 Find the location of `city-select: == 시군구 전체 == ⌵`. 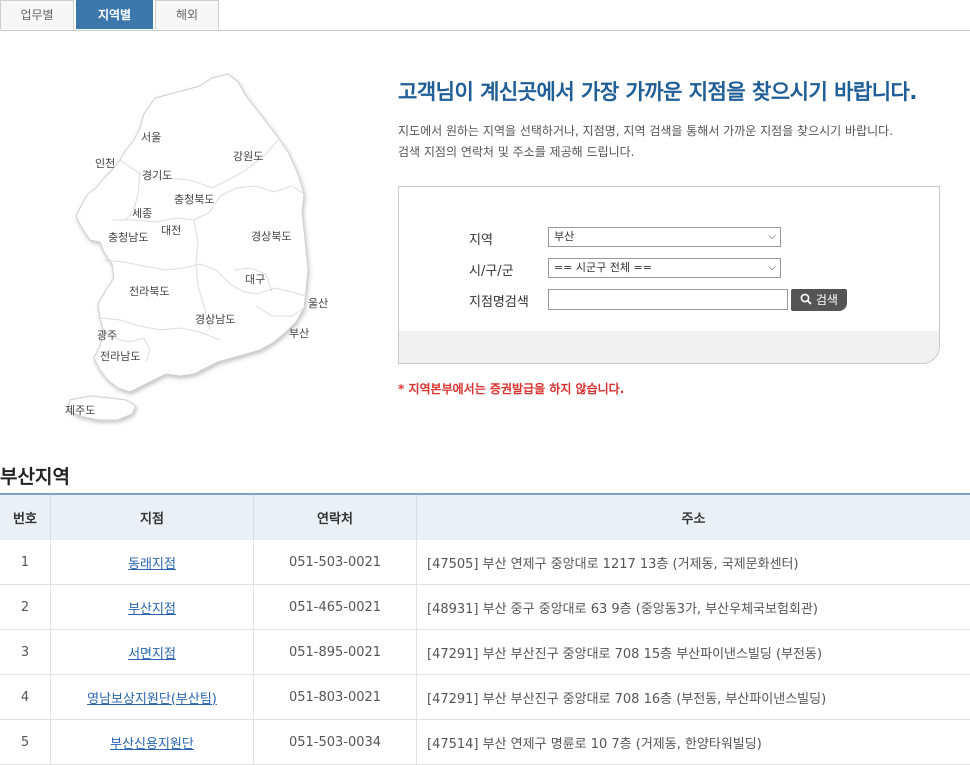

city-select: == 시군구 전체 == ⌵ is located at coordinates (664, 268).